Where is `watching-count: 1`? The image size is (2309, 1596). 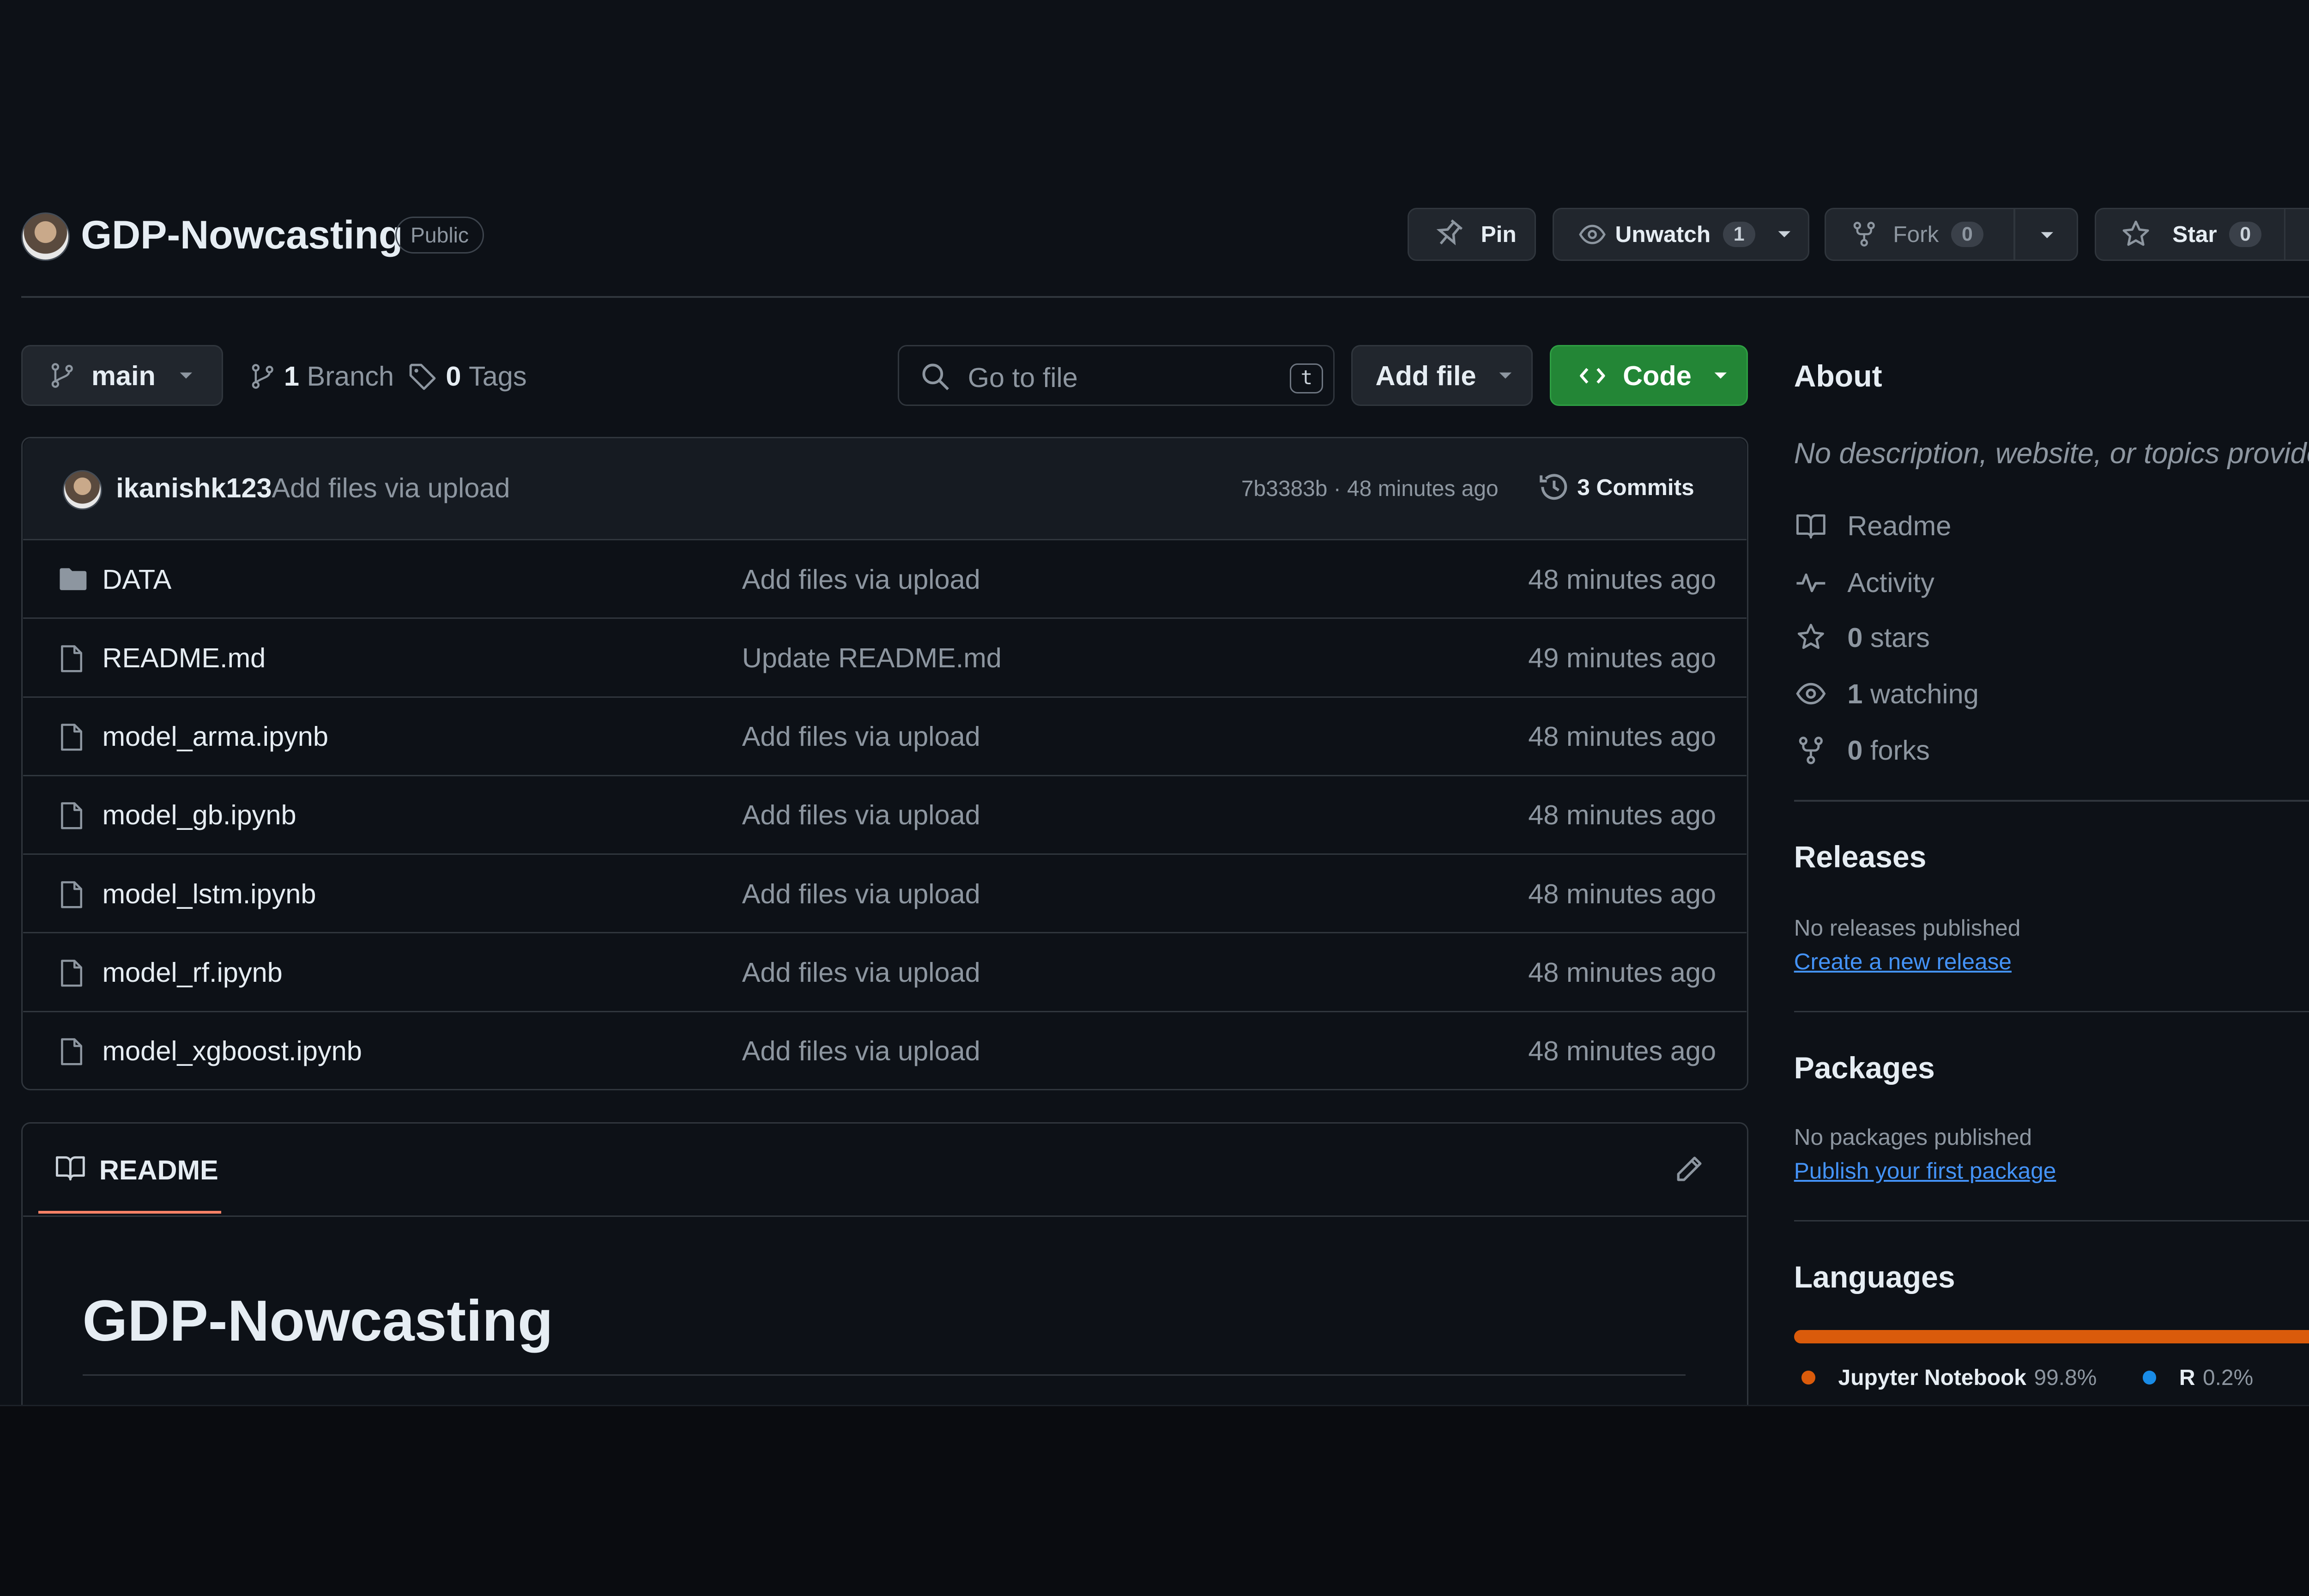 watching-count: 1 is located at coordinates (1855, 693).